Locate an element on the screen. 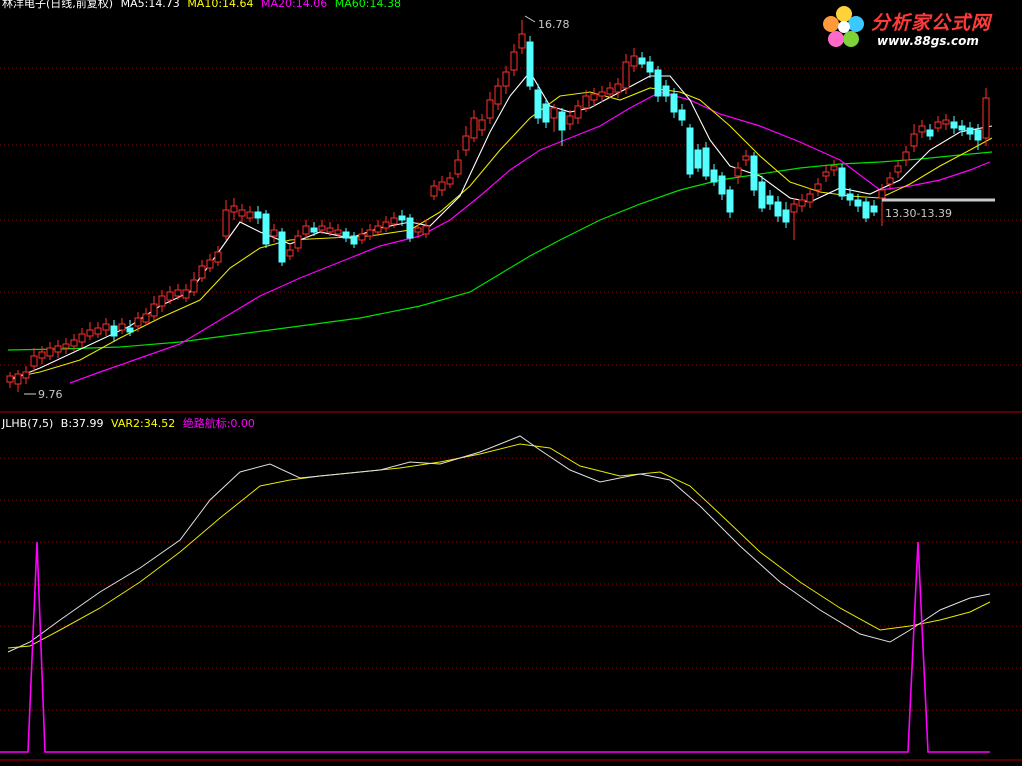 Image resolution: width=1022 pixels, height=766 pixels. flower-icon is located at coordinates (843, 26).